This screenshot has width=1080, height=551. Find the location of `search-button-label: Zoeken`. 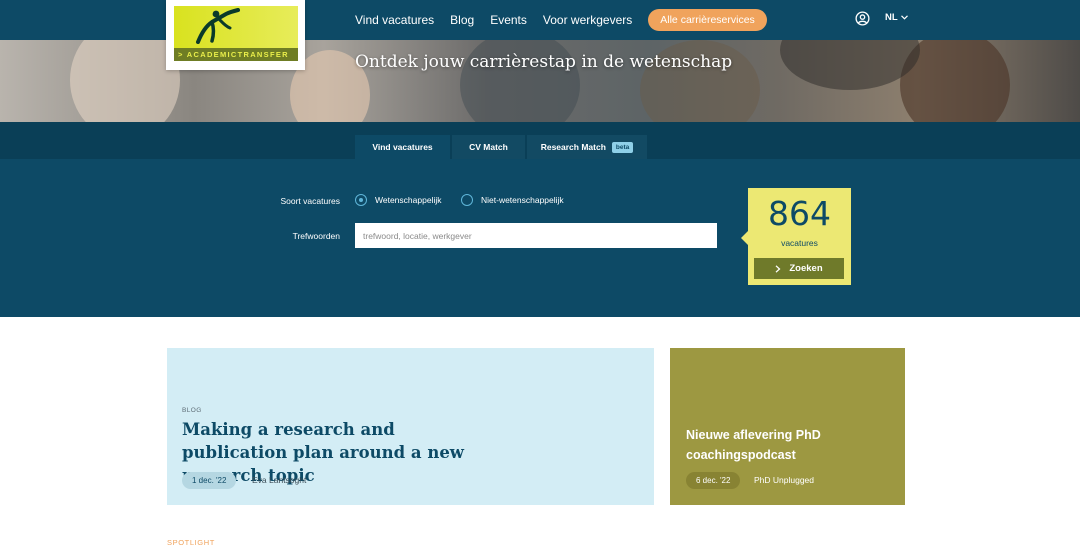

search-button-label: Zoeken is located at coordinates (806, 268).